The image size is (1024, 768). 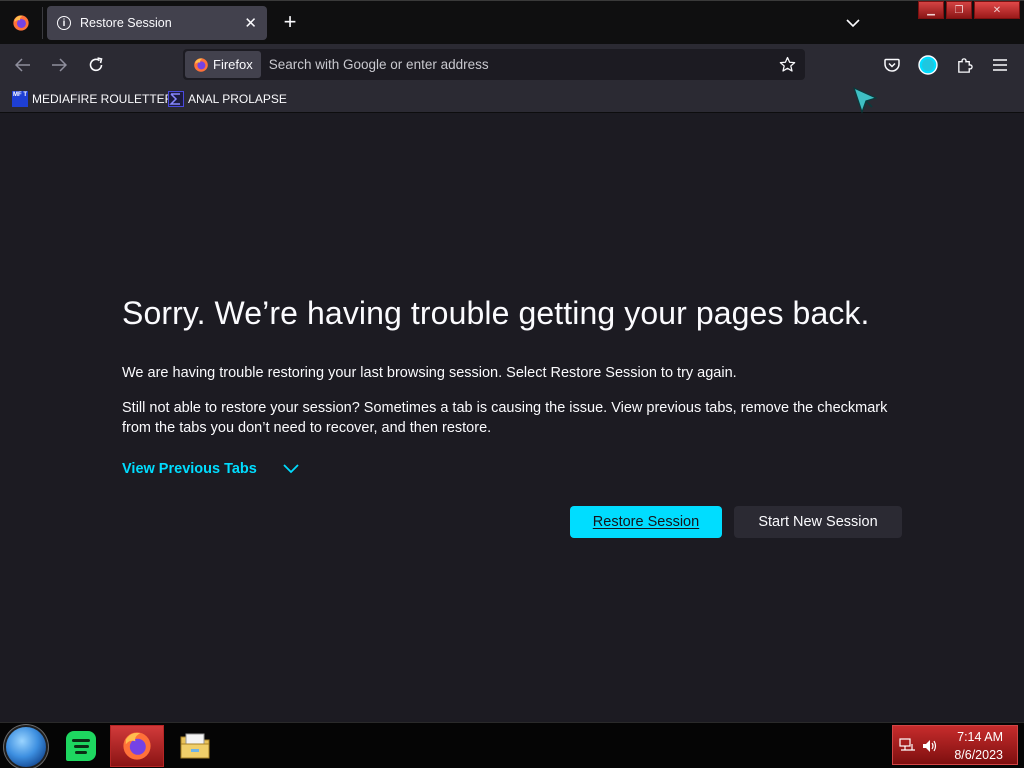 What do you see at coordinates (189, 469) in the screenshot?
I see `view-previous-tabs-label: View Previous Tabs` at bounding box center [189, 469].